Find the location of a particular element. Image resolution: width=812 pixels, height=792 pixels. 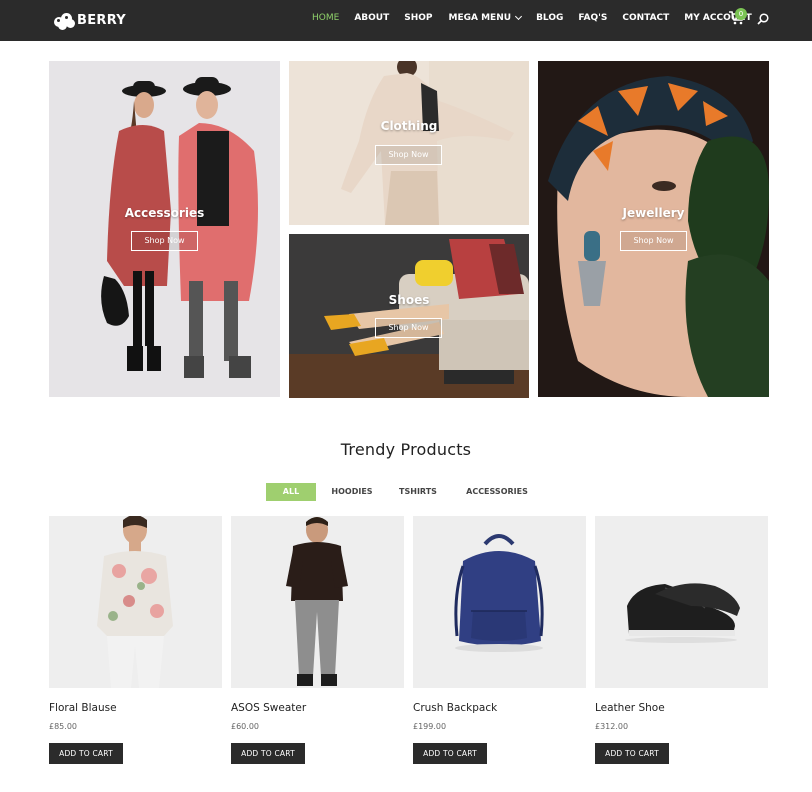

clothing-photo is located at coordinates (409, 143).